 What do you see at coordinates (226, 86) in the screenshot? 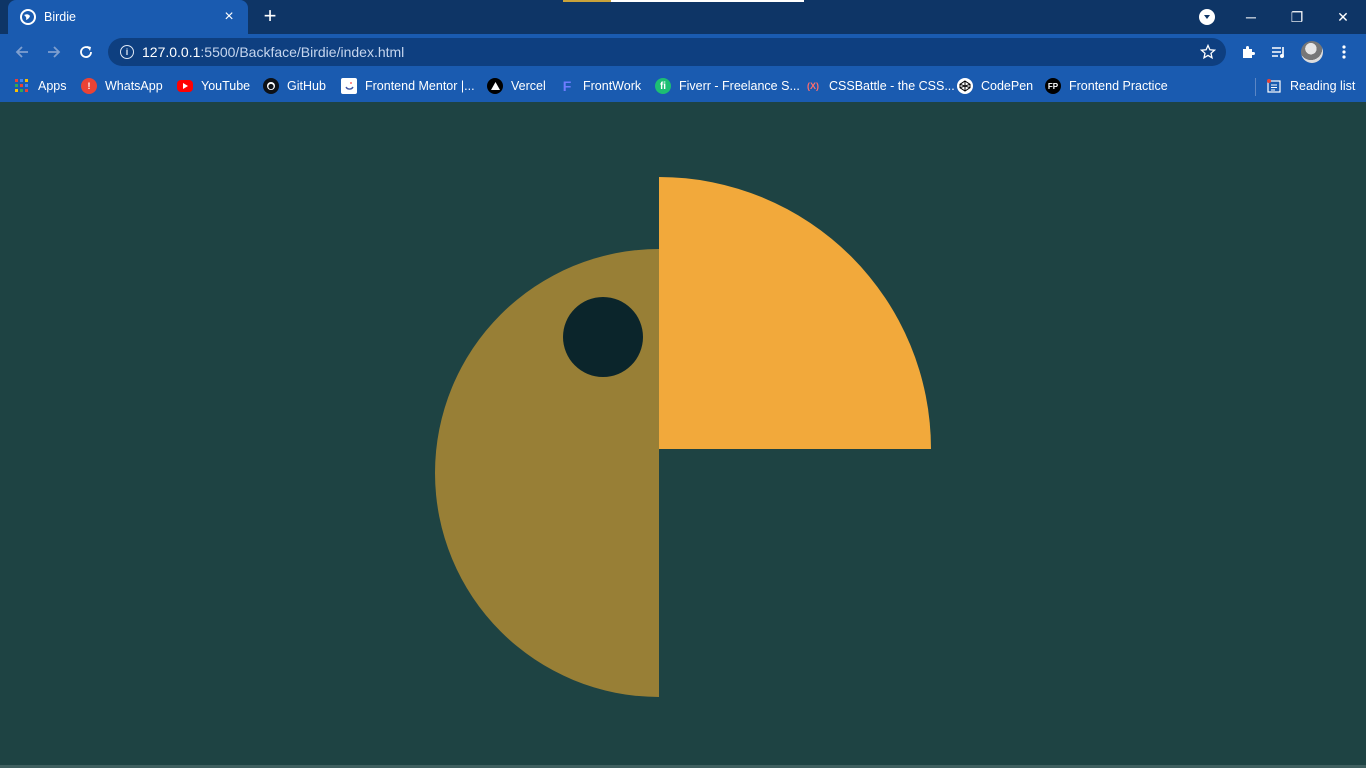
I see `bookmark-label: YouTube` at bounding box center [226, 86].